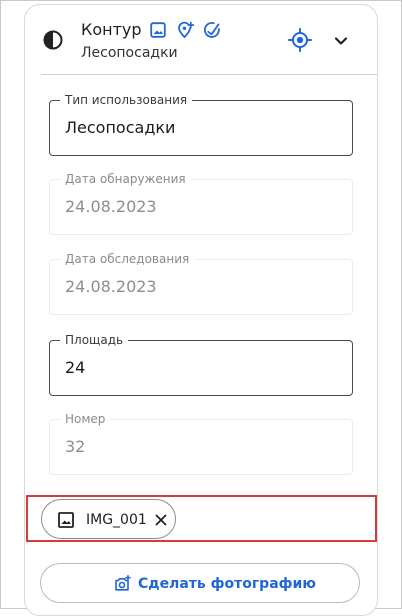 The height and width of the screenshot is (616, 402). Describe the element at coordinates (161, 520) in the screenshot. I see `close-icon` at that location.